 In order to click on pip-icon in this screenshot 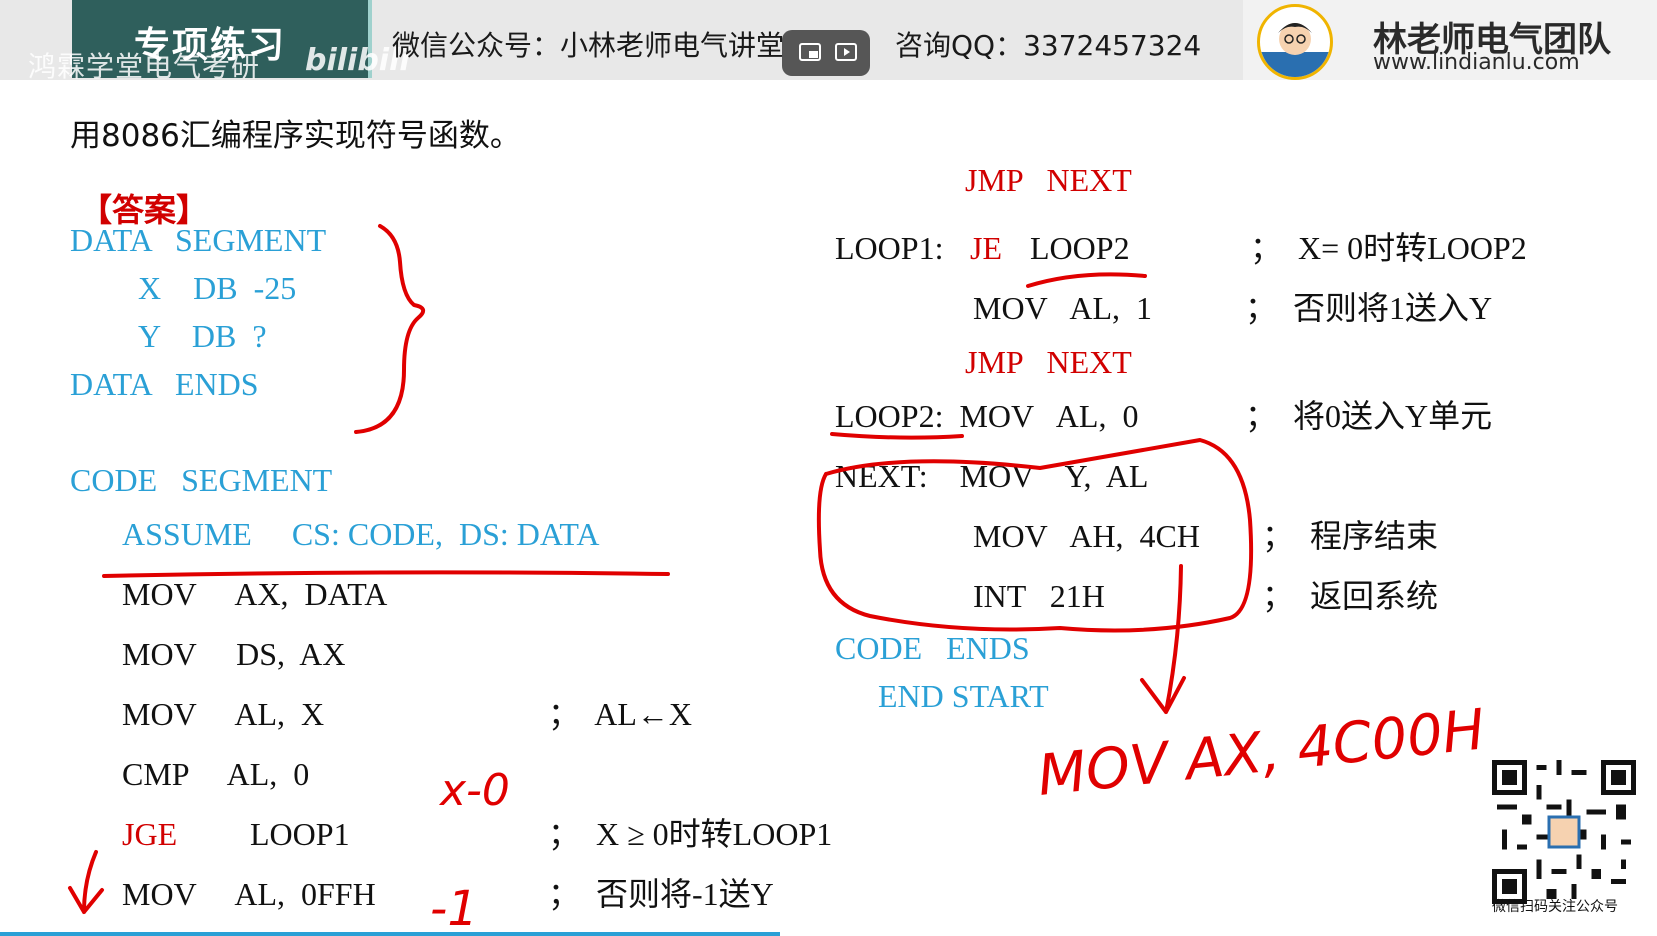, I will do `click(810, 52)`.